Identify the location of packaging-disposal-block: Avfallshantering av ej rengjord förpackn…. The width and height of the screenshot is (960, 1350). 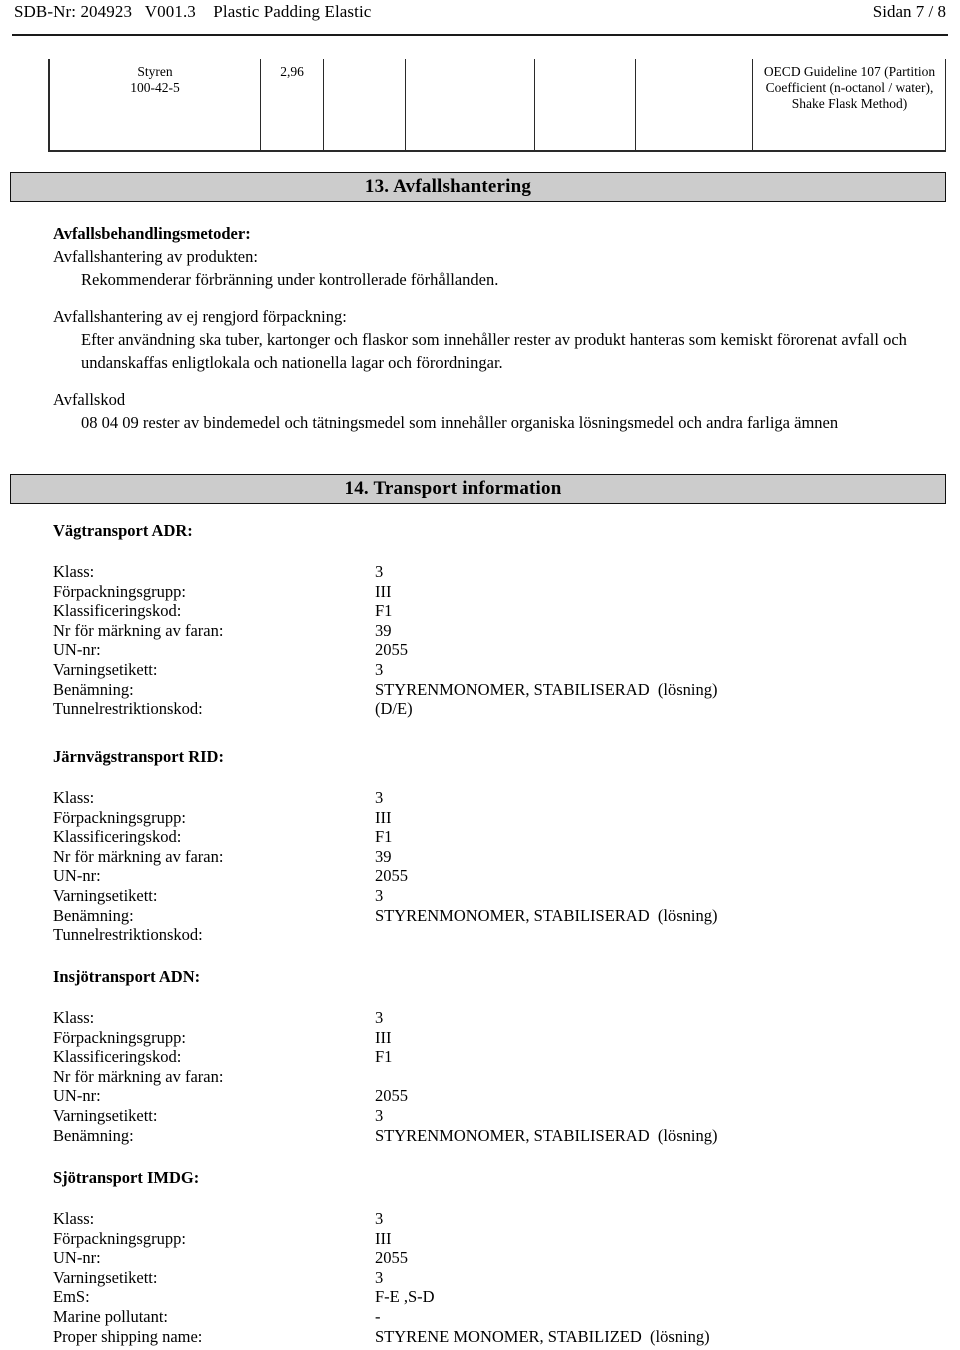
(495, 339).